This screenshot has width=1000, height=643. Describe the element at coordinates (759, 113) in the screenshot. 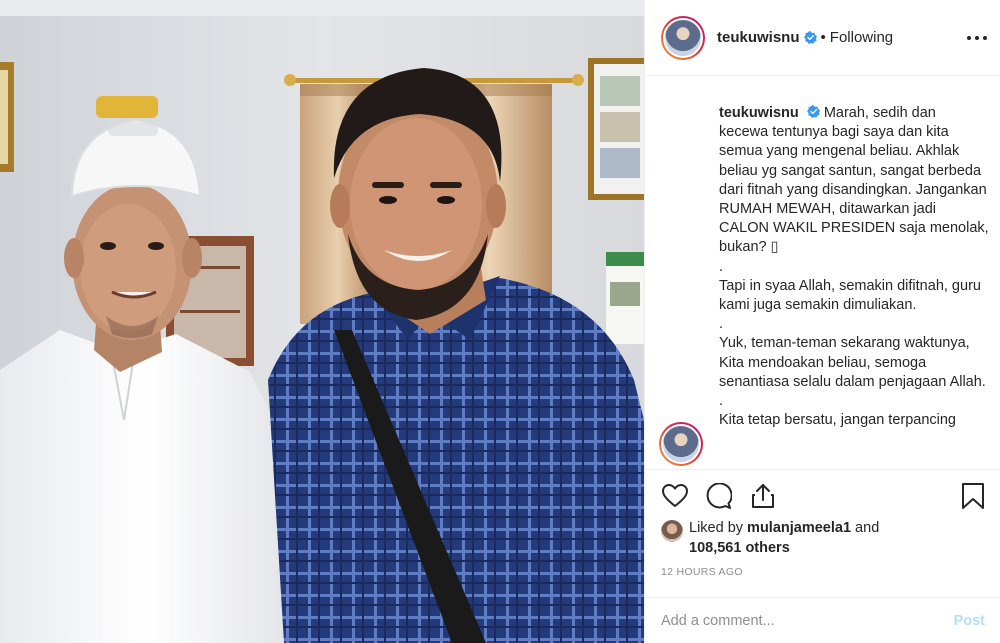

I see `caption-username: teukuwisnu` at that location.